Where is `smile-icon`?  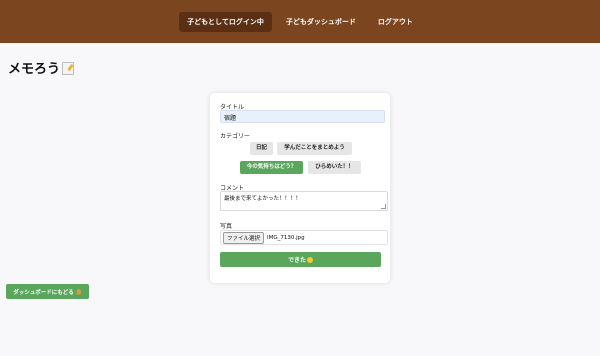 smile-icon is located at coordinates (310, 259).